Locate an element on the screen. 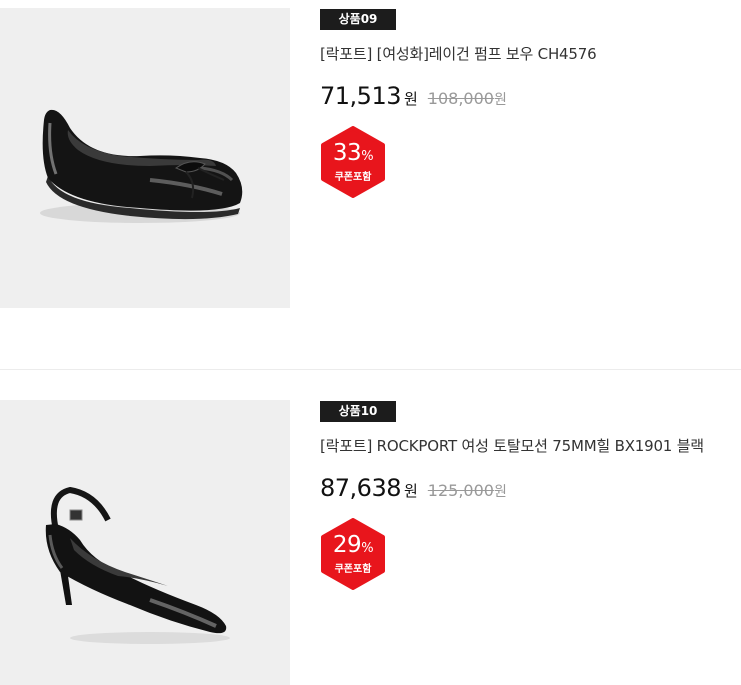 The height and width of the screenshot is (685, 741). sale-price: 71,513 is located at coordinates (360, 96).